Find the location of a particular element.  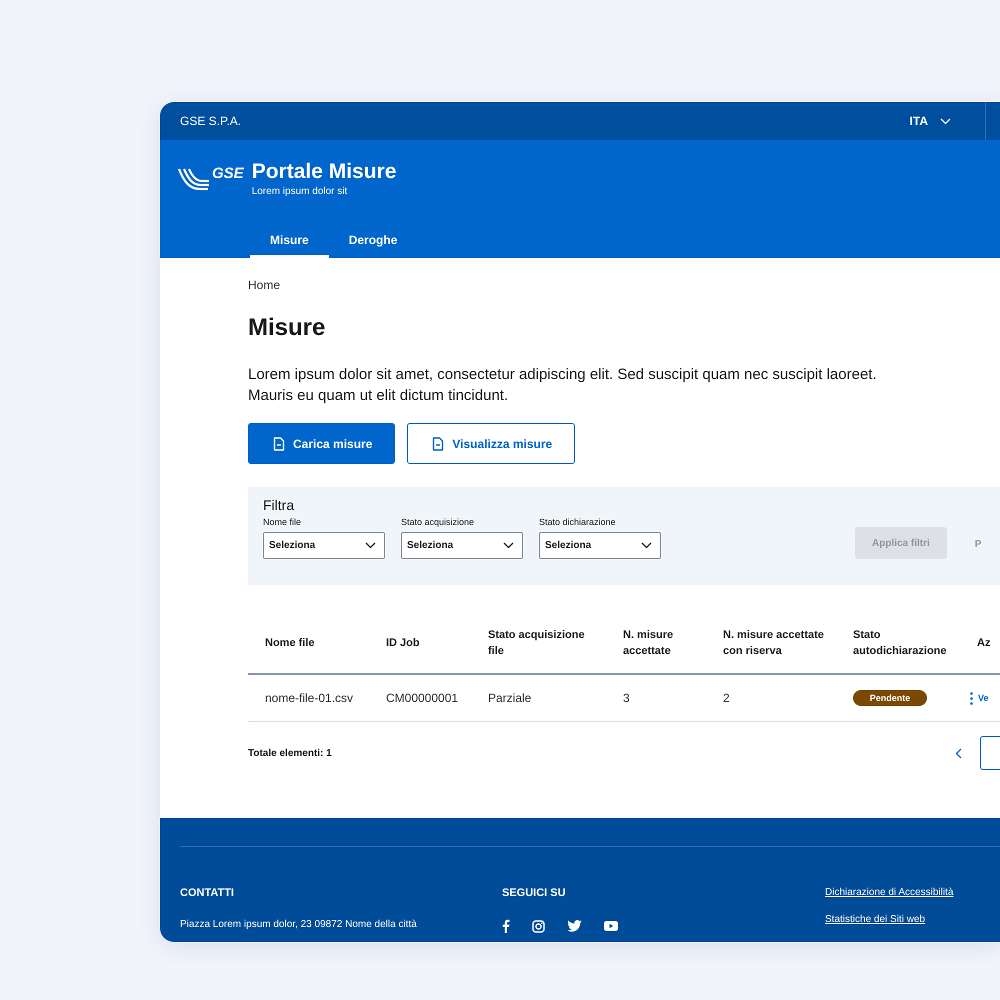

status-badge: Pendente is located at coordinates (890, 698).